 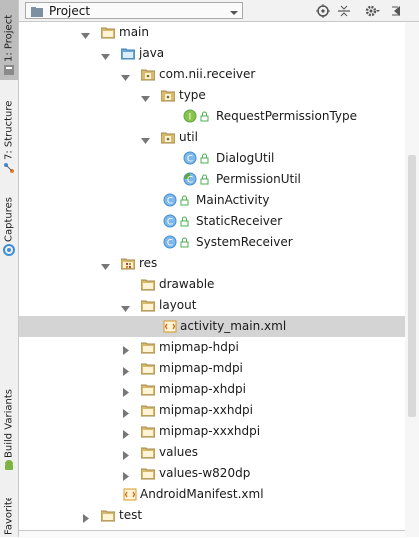 What do you see at coordinates (152, 53) in the screenshot?
I see `tree-item-label: java` at bounding box center [152, 53].